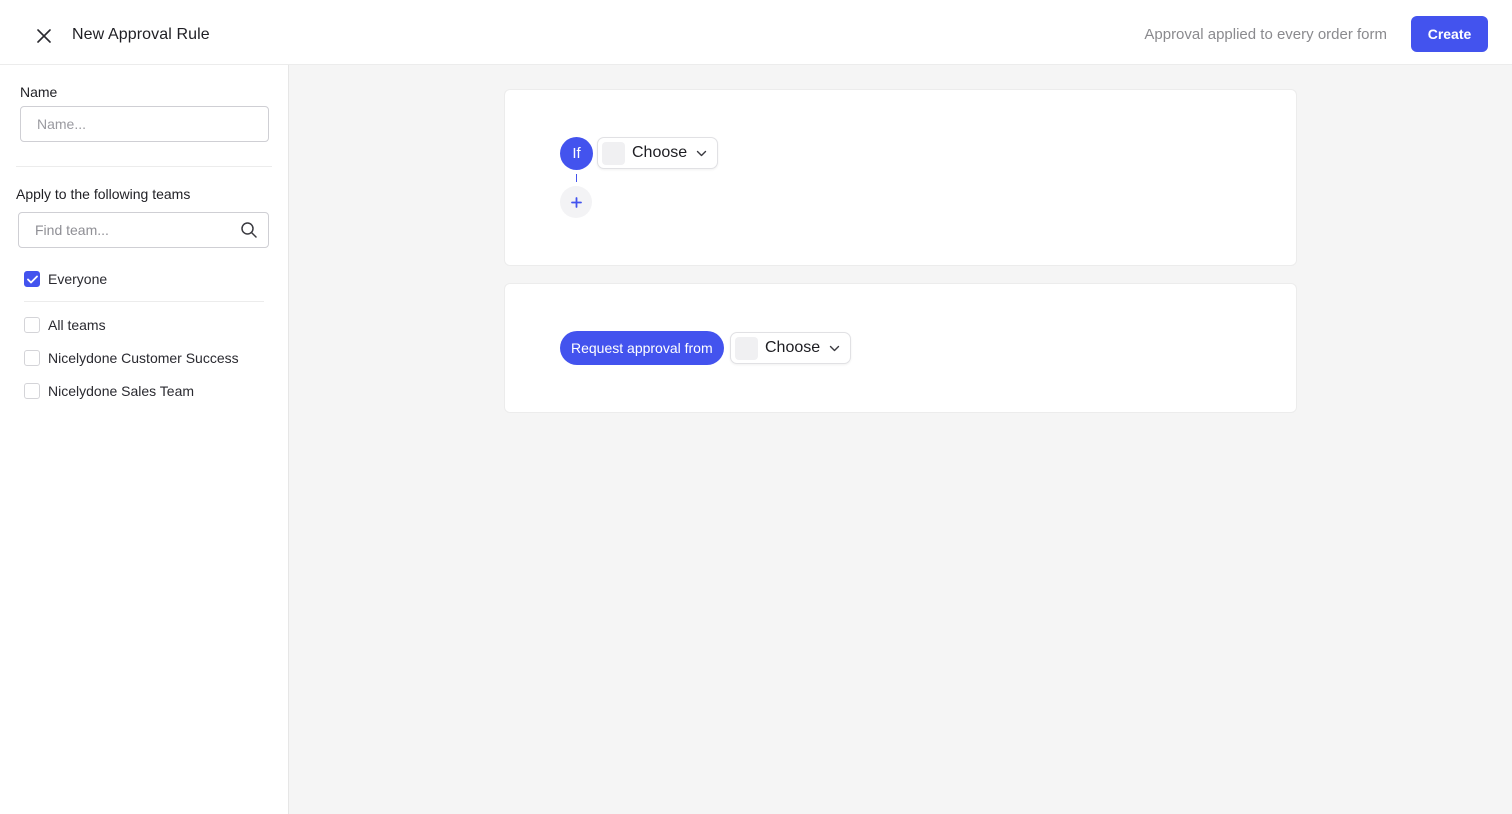  I want to click on team-search-input, so click(126, 230).